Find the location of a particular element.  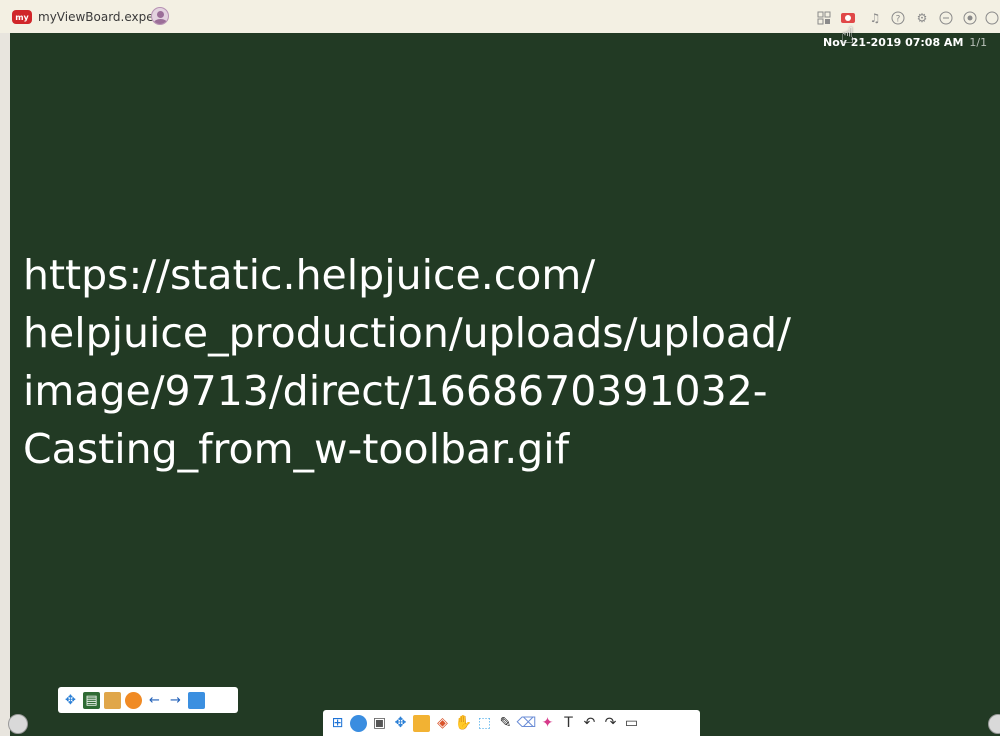

url-line: image/9713/direct/1668670391032- is located at coordinates (395, 391).